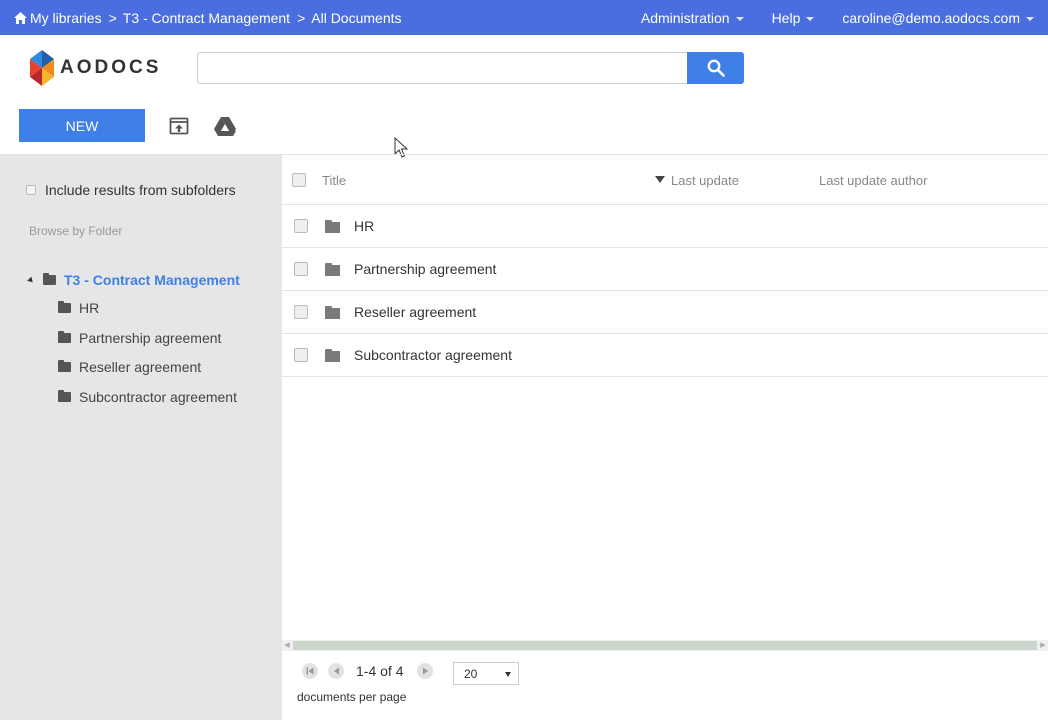  I want to click on first-page-button, so click(310, 671).